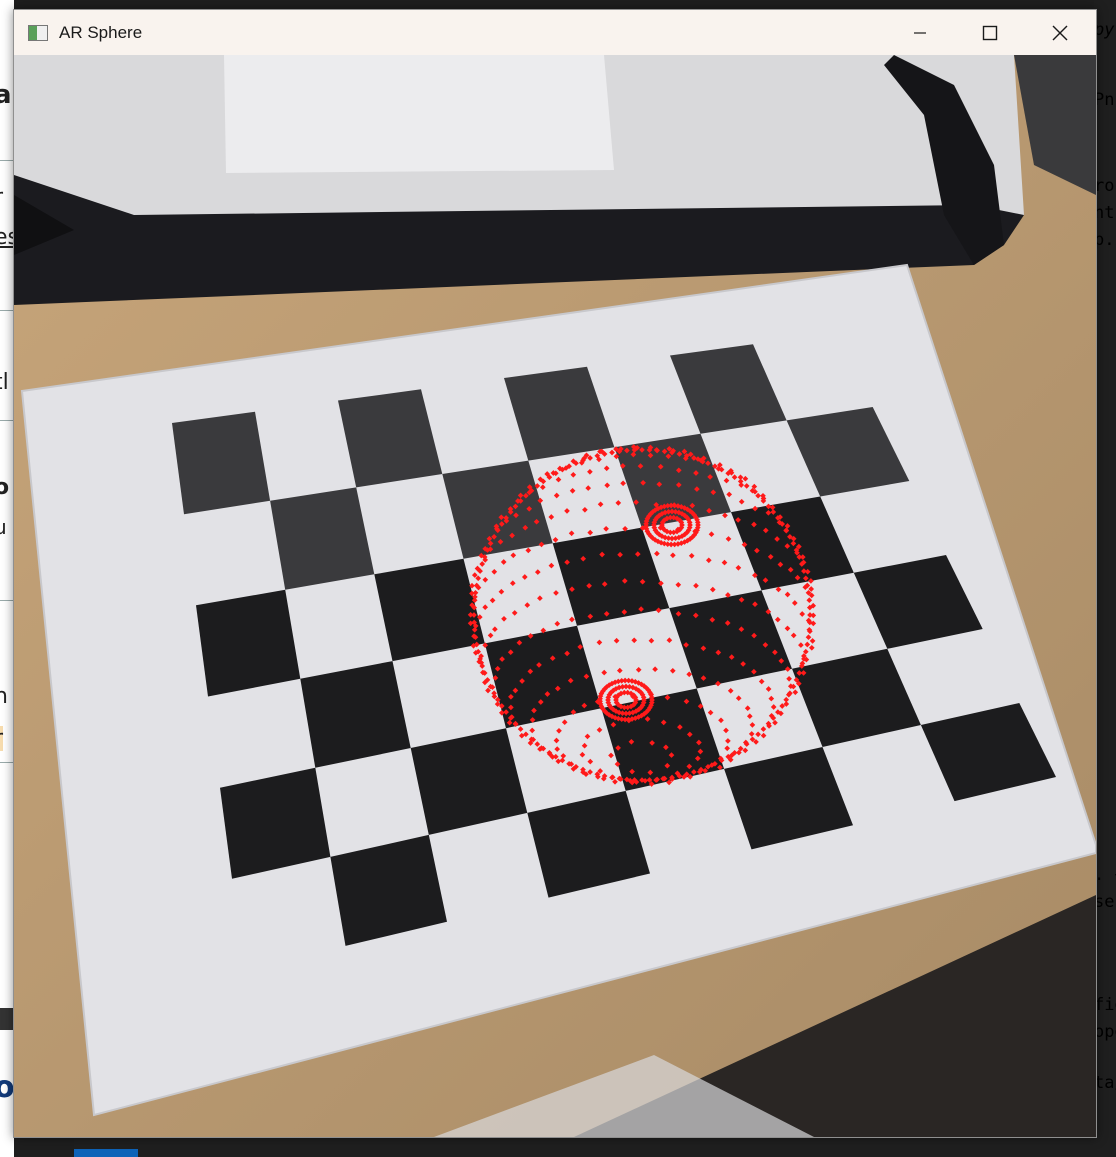 Image resolution: width=1116 pixels, height=1157 pixels. Describe the element at coordinates (1104, 30) in the screenshot. I see `bg-code-fragment: py` at that location.